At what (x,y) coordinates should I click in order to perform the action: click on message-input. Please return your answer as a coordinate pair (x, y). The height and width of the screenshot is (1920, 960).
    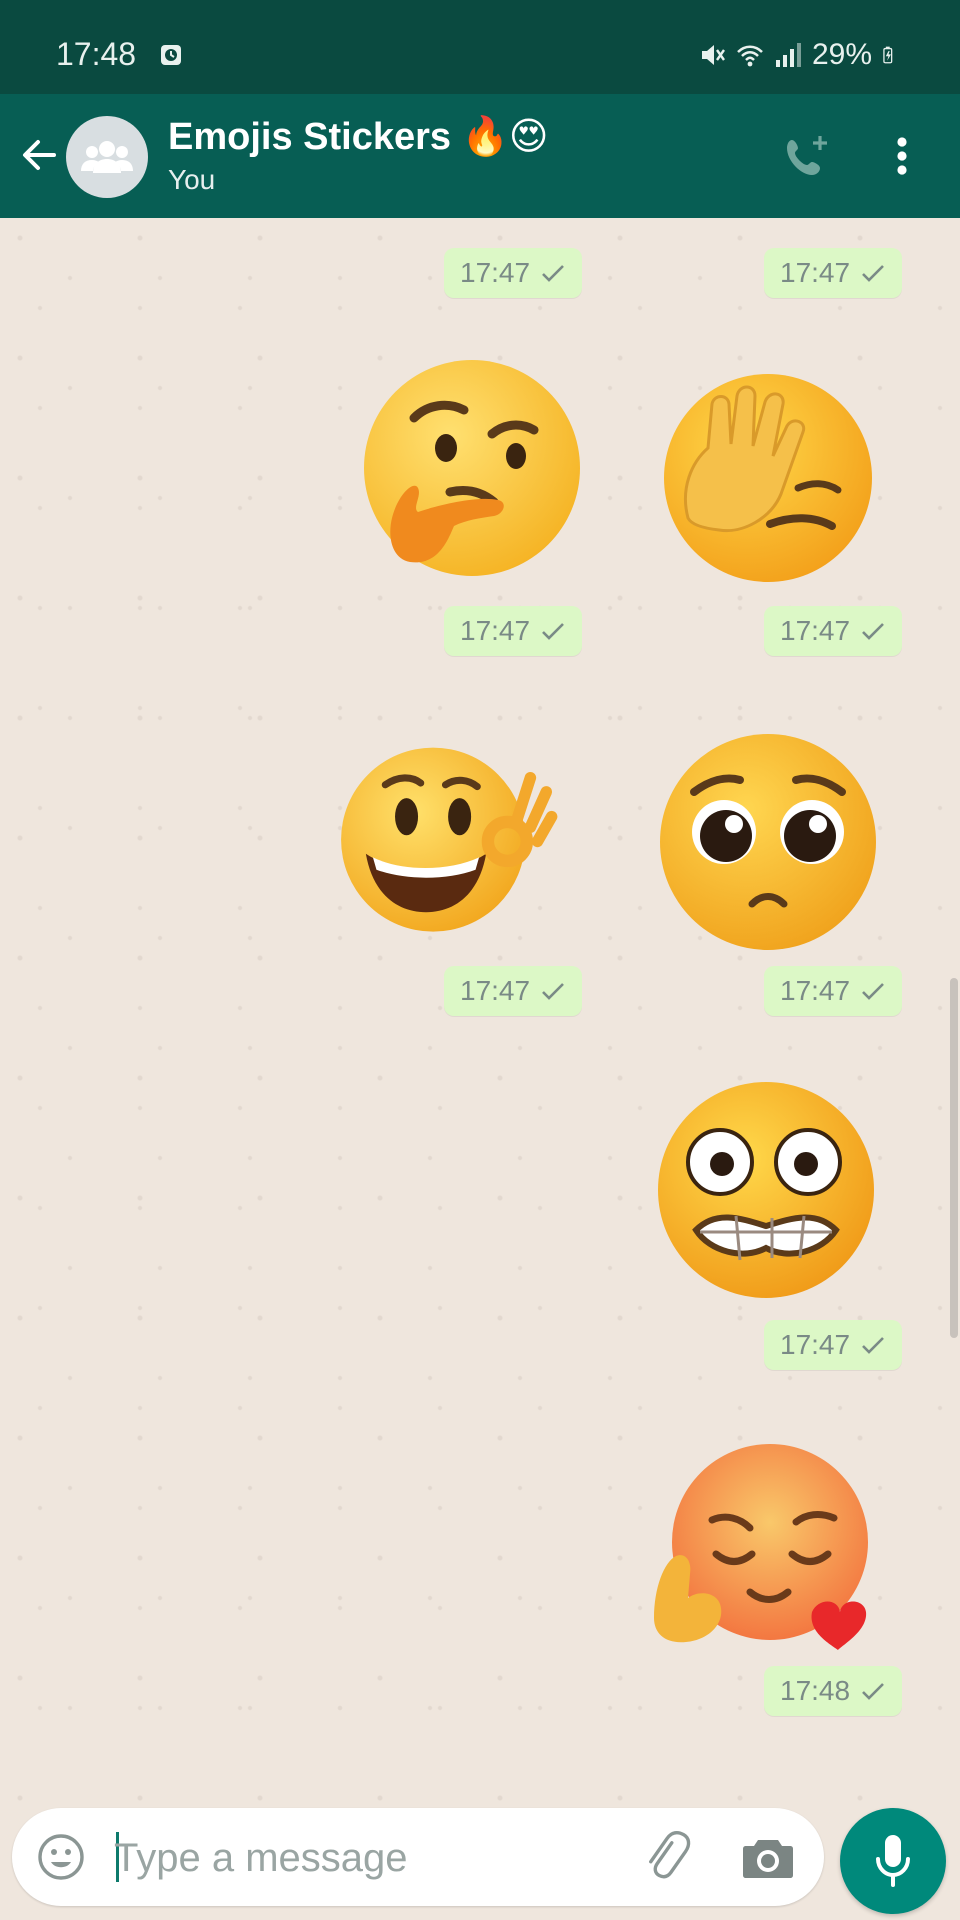
    Looking at the image, I should click on (374, 1858).